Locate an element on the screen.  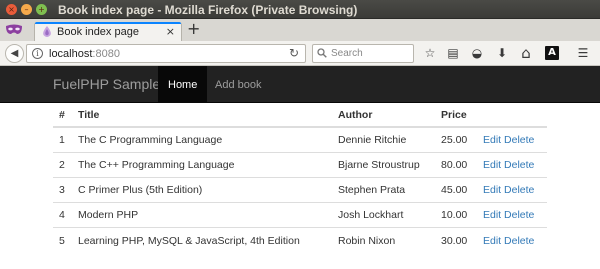
window-maximize-button: + is located at coordinates (41, 9).